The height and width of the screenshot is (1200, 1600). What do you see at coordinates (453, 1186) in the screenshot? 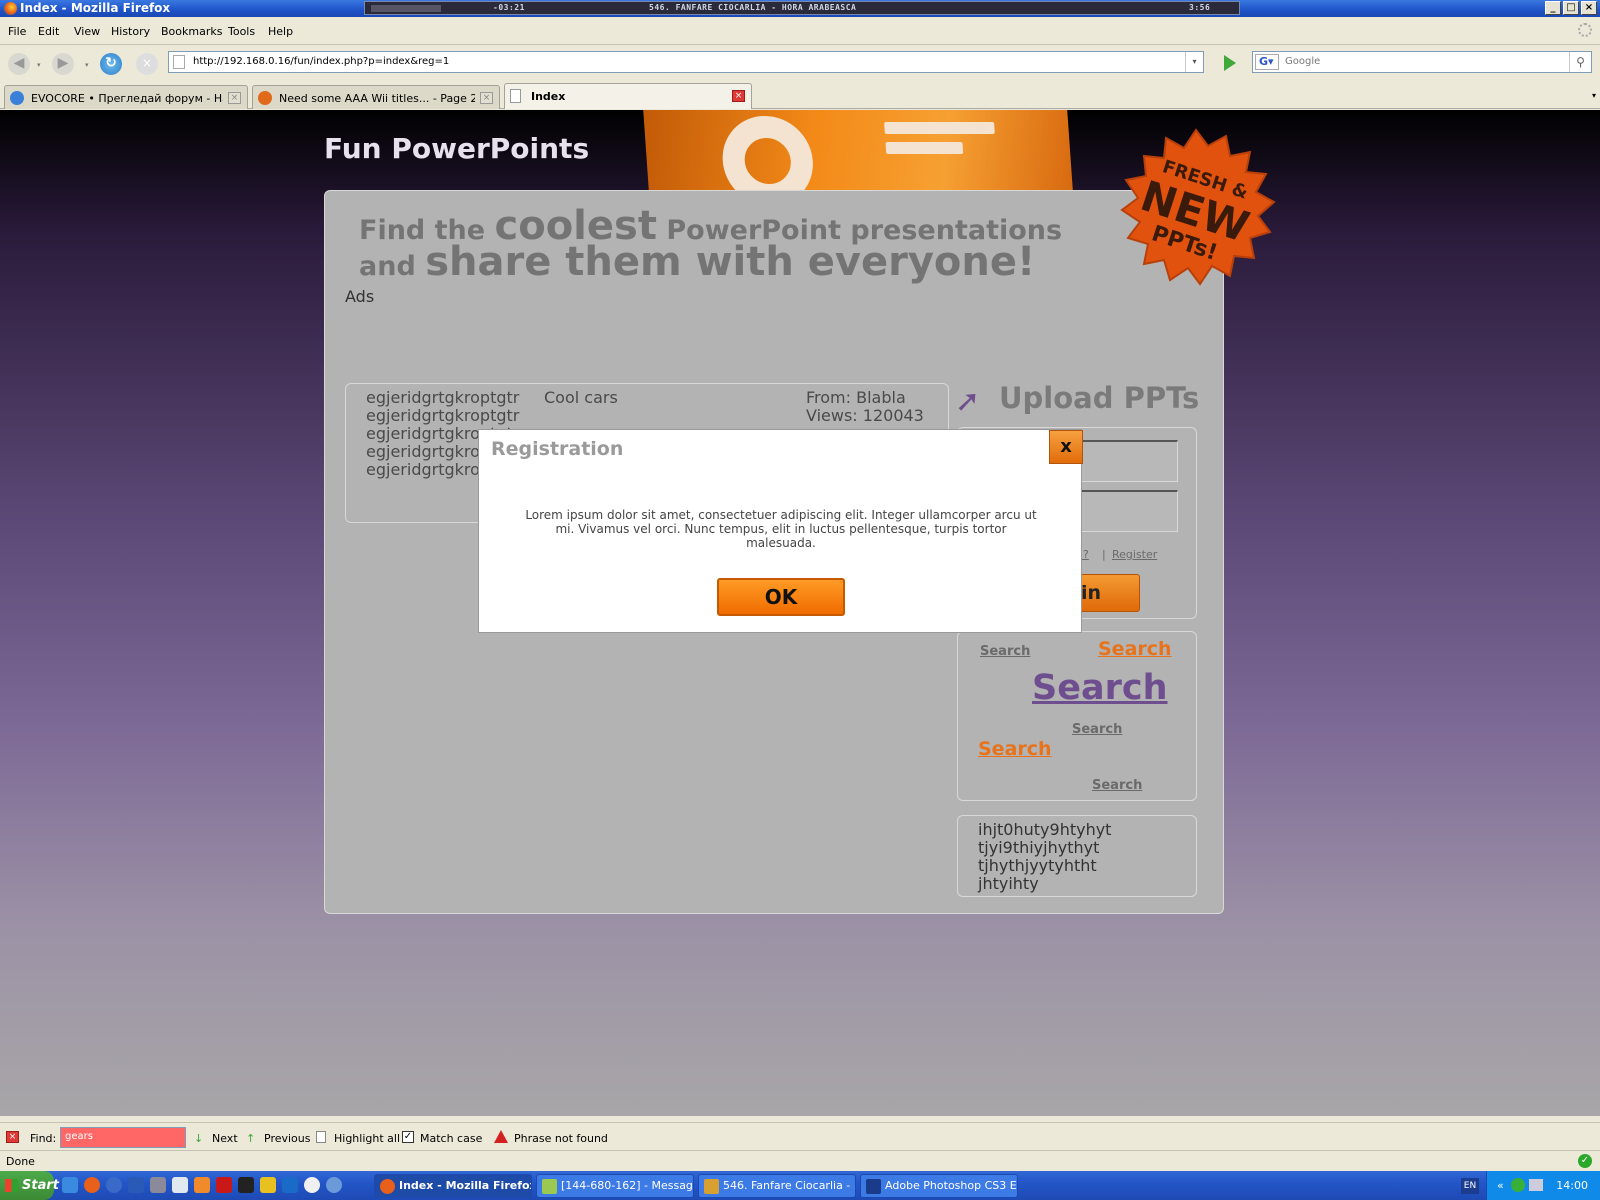
I see `task-firefox: Index - Mozilla Firefox` at bounding box center [453, 1186].